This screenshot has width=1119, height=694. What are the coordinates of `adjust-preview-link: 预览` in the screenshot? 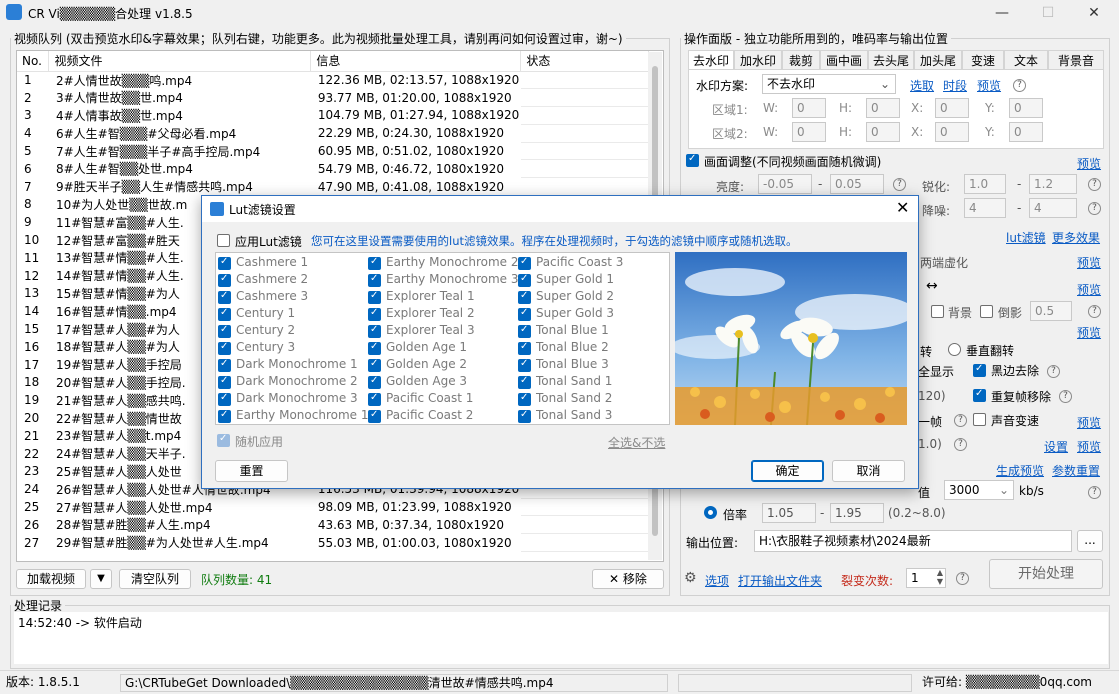 It's located at (1089, 163).